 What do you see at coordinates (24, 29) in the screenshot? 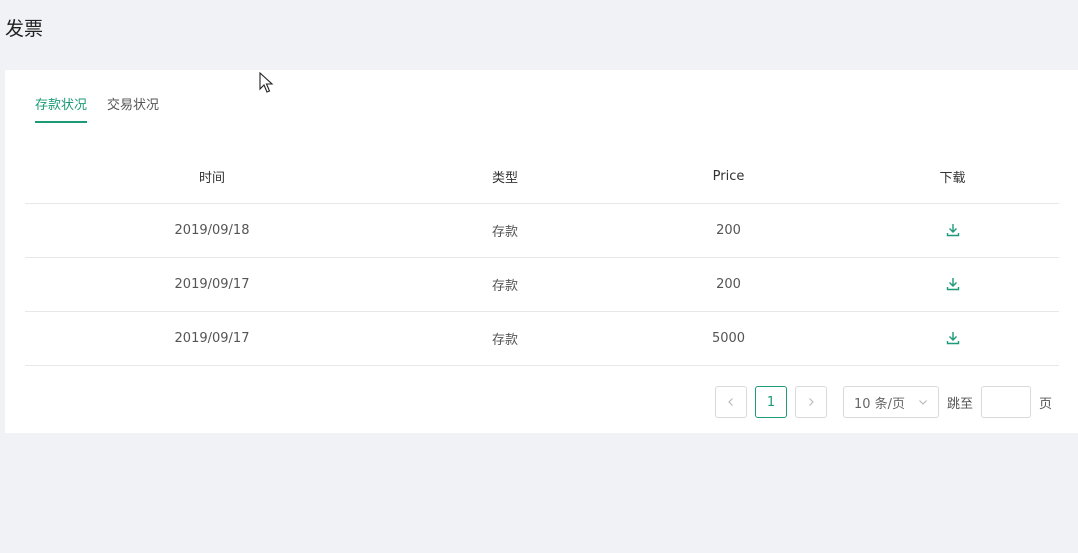
I see `page-title: 发票` at bounding box center [24, 29].